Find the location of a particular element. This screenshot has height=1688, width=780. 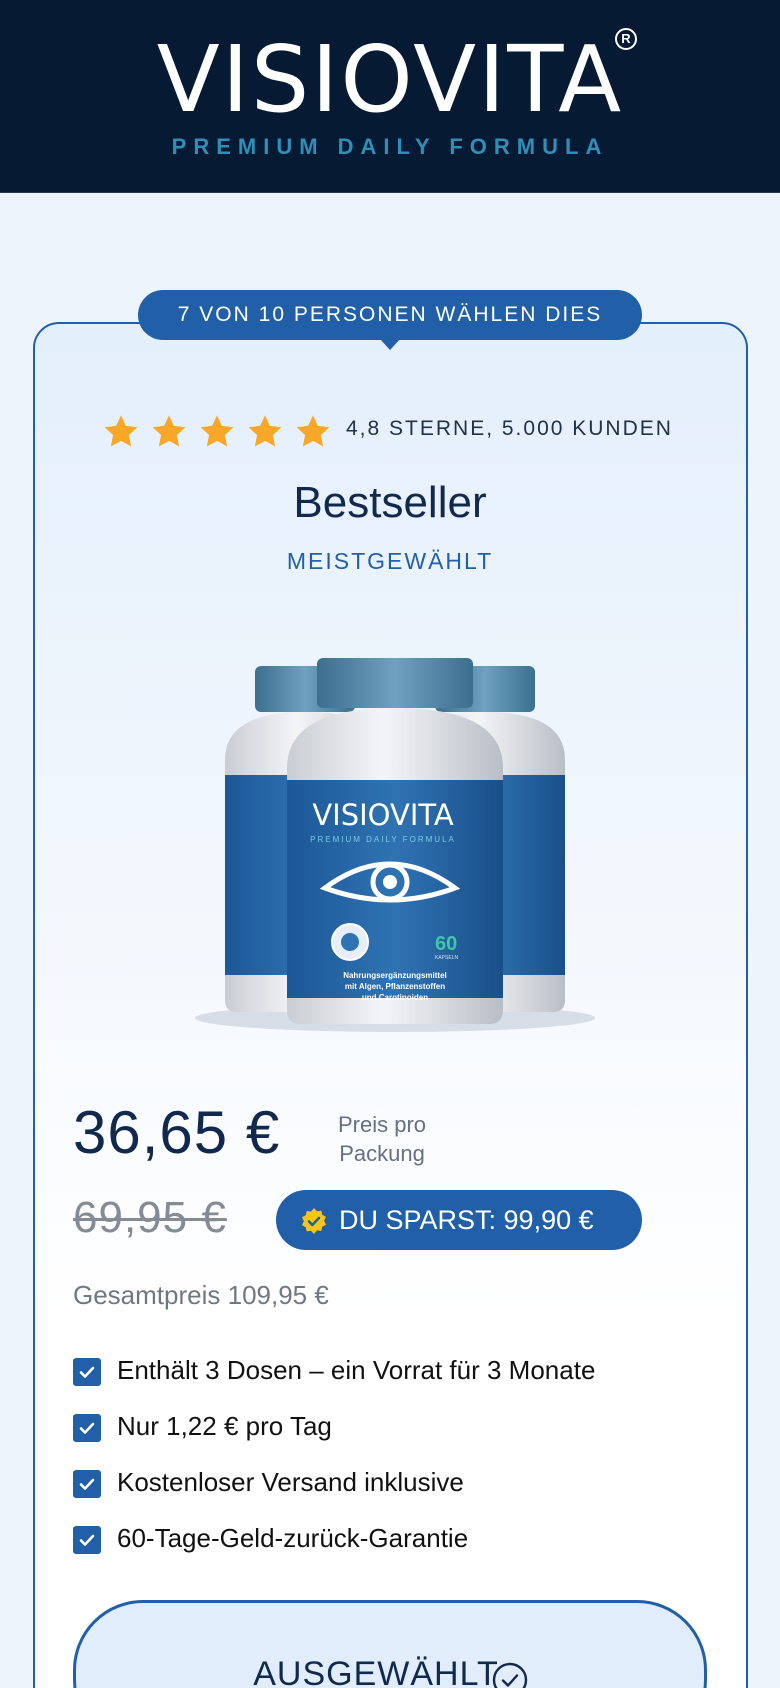

selected-button: AUSGEWÄHLT is located at coordinates (390, 1644).